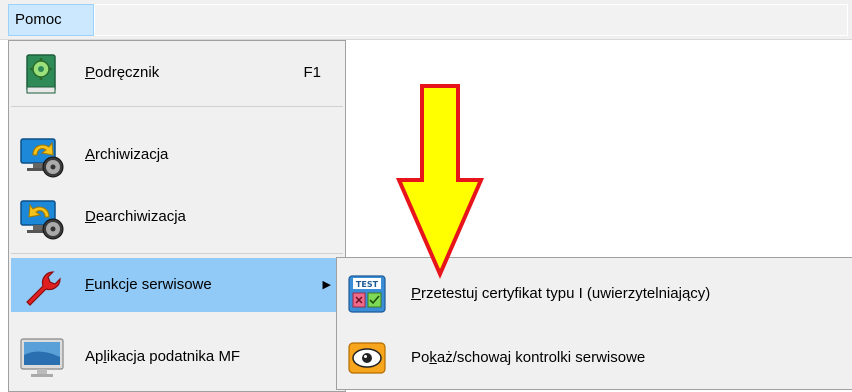 The image size is (852, 392). I want to click on computer-monitor-icon, so click(42, 358).